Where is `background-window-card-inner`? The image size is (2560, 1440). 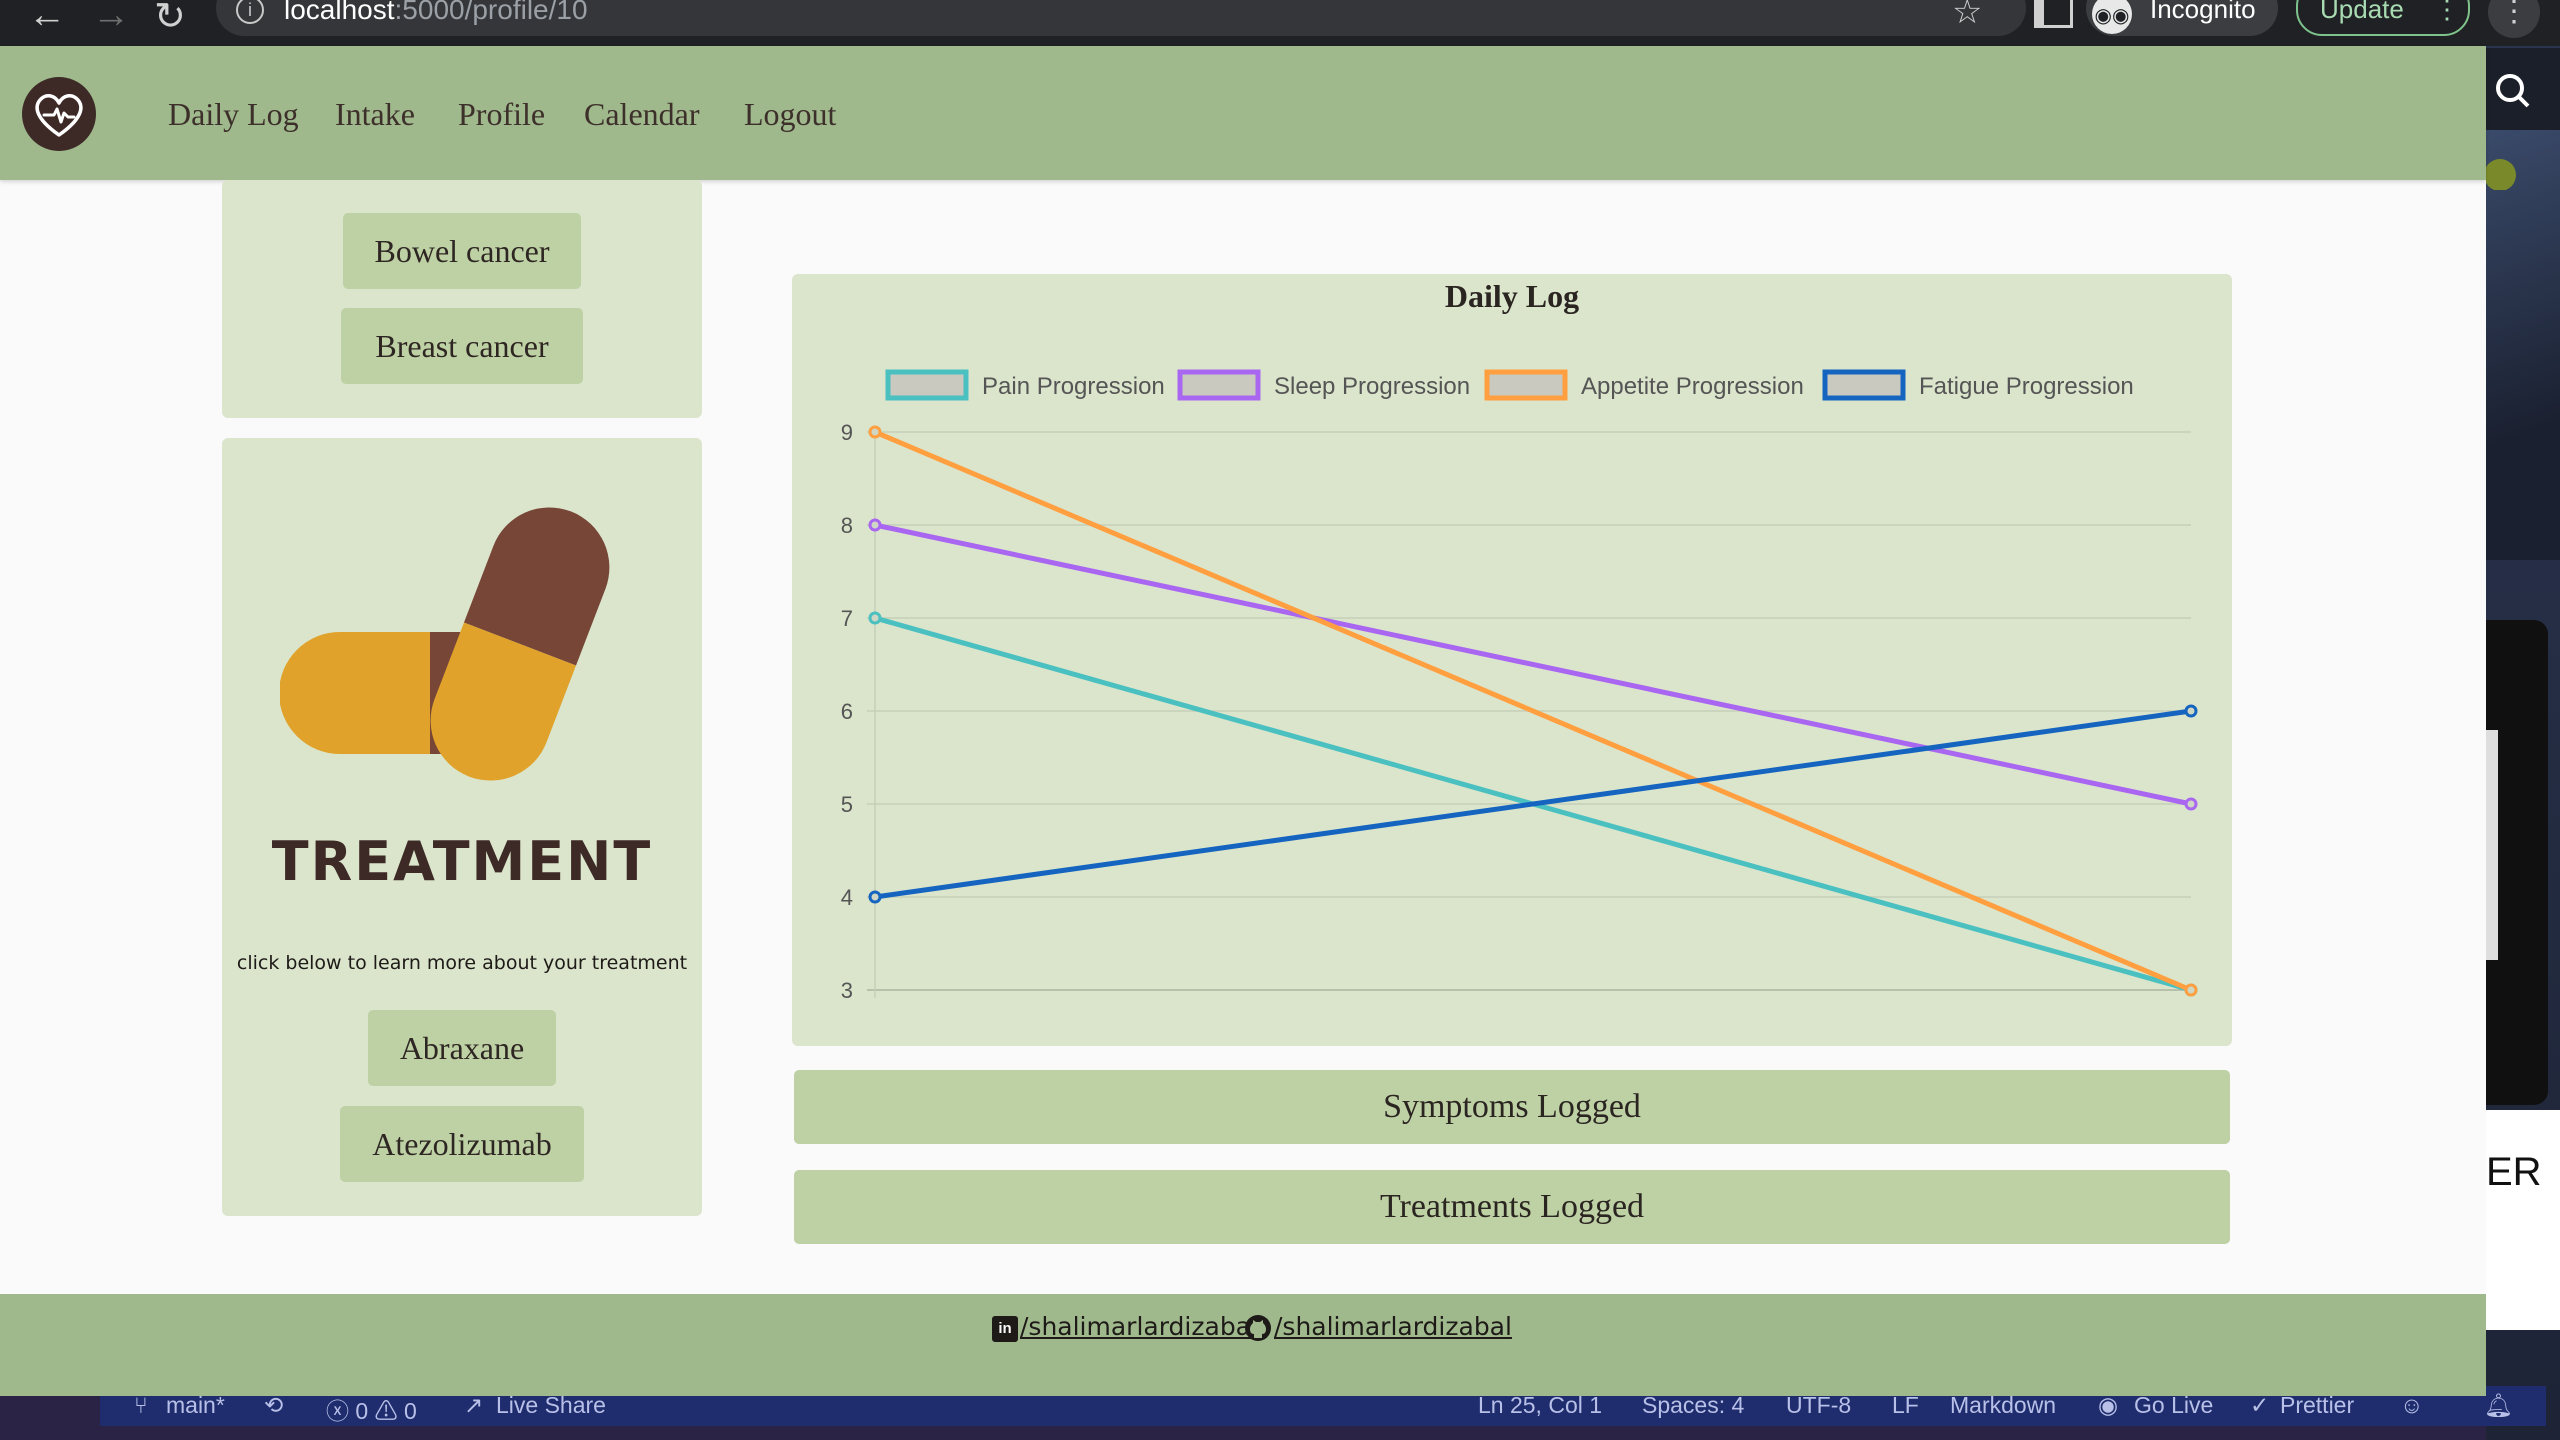 background-window-card-inner is located at coordinates (2492, 845).